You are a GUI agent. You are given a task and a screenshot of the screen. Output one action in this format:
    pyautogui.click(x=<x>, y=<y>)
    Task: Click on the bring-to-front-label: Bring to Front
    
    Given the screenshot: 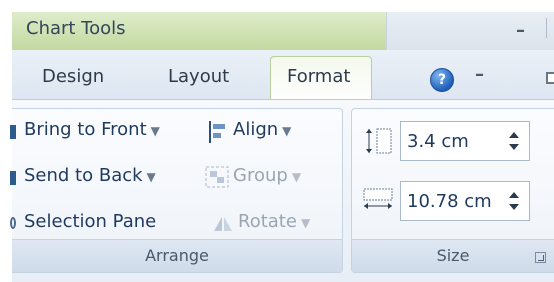 What is the action you would take?
    pyautogui.click(x=85, y=129)
    